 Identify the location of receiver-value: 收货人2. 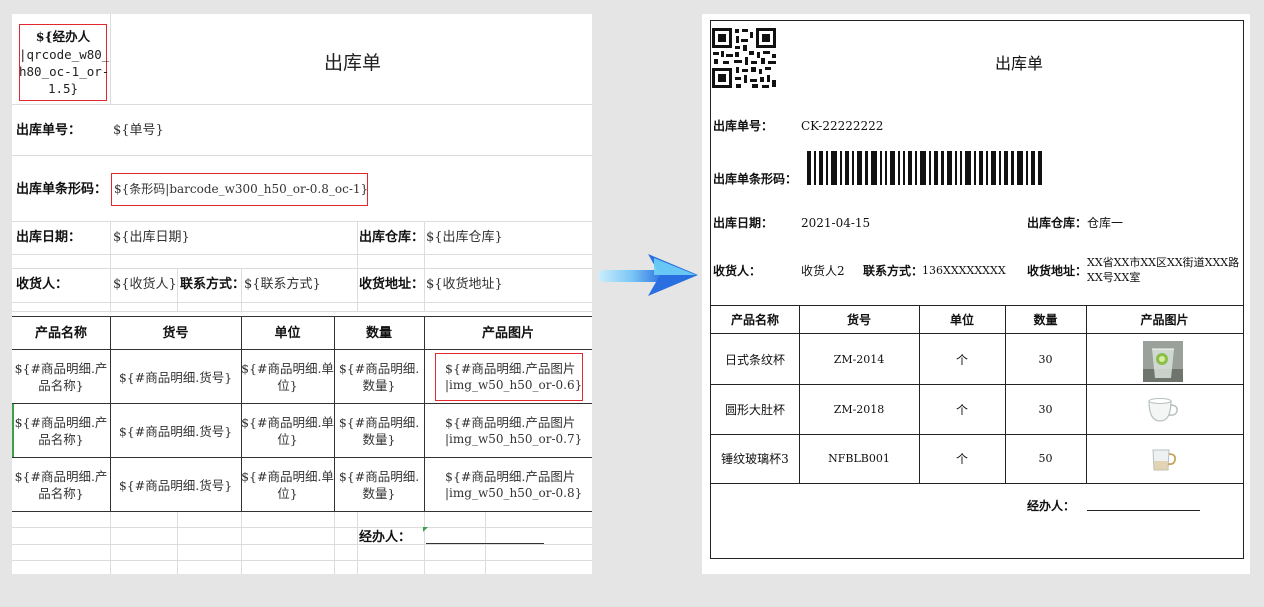
(823, 271).